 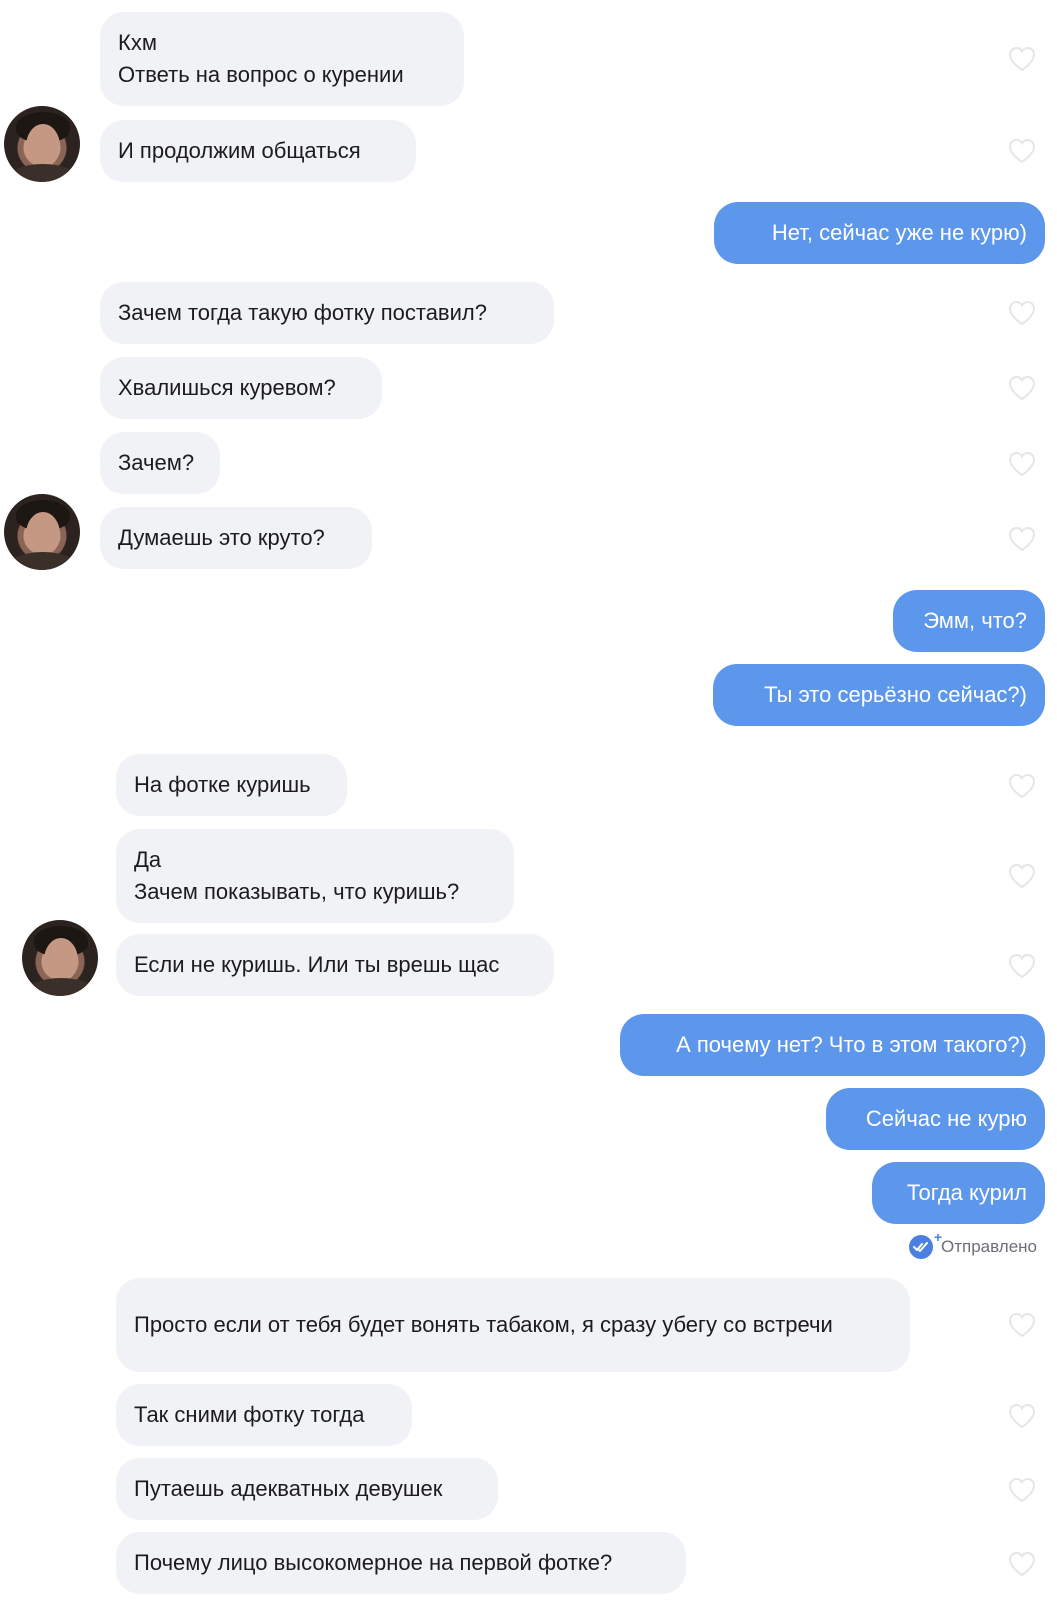 What do you see at coordinates (231, 785) in the screenshot?
I see `message-bubble-incoming: На фотке куришь` at bounding box center [231, 785].